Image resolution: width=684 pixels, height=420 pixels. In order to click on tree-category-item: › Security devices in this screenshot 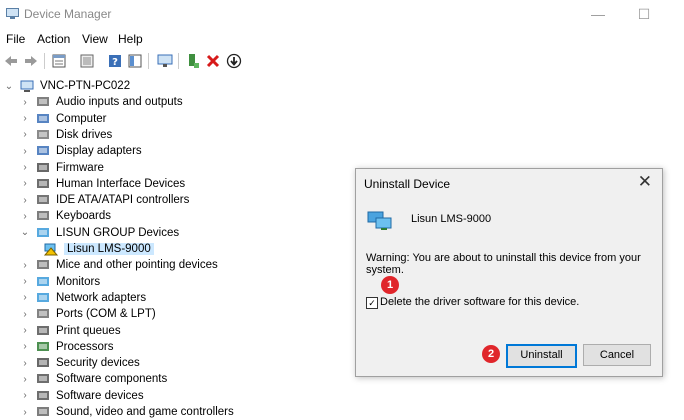, I will do `click(80, 363)`.